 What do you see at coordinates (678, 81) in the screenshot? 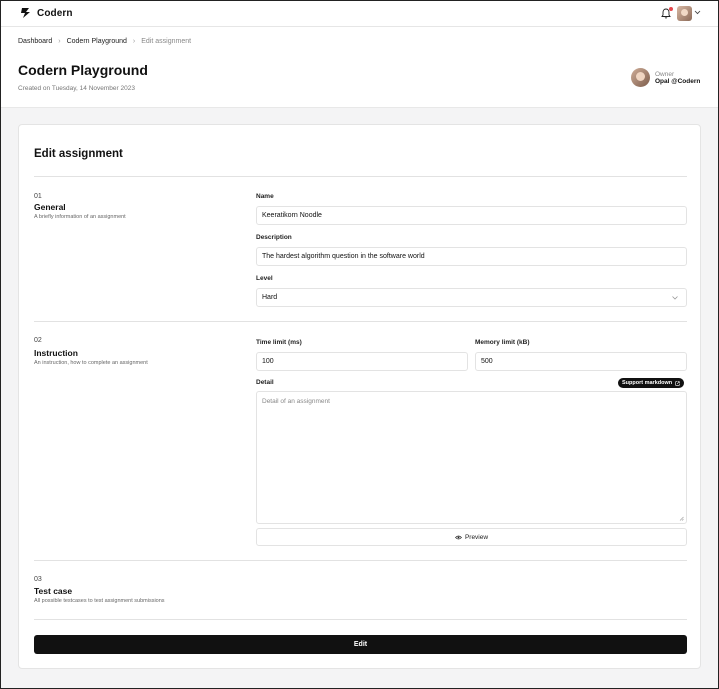
I see `owner-name: Opal @Codern` at bounding box center [678, 81].